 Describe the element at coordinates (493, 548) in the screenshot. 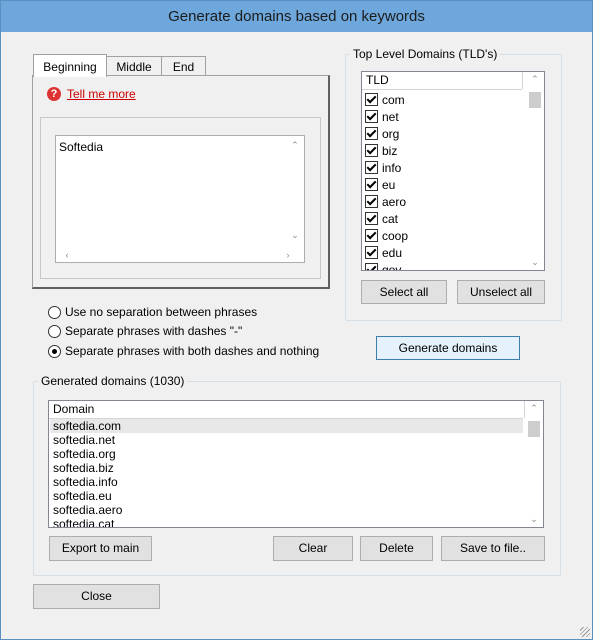

I see `save-to-file-button: Save to file..` at that location.